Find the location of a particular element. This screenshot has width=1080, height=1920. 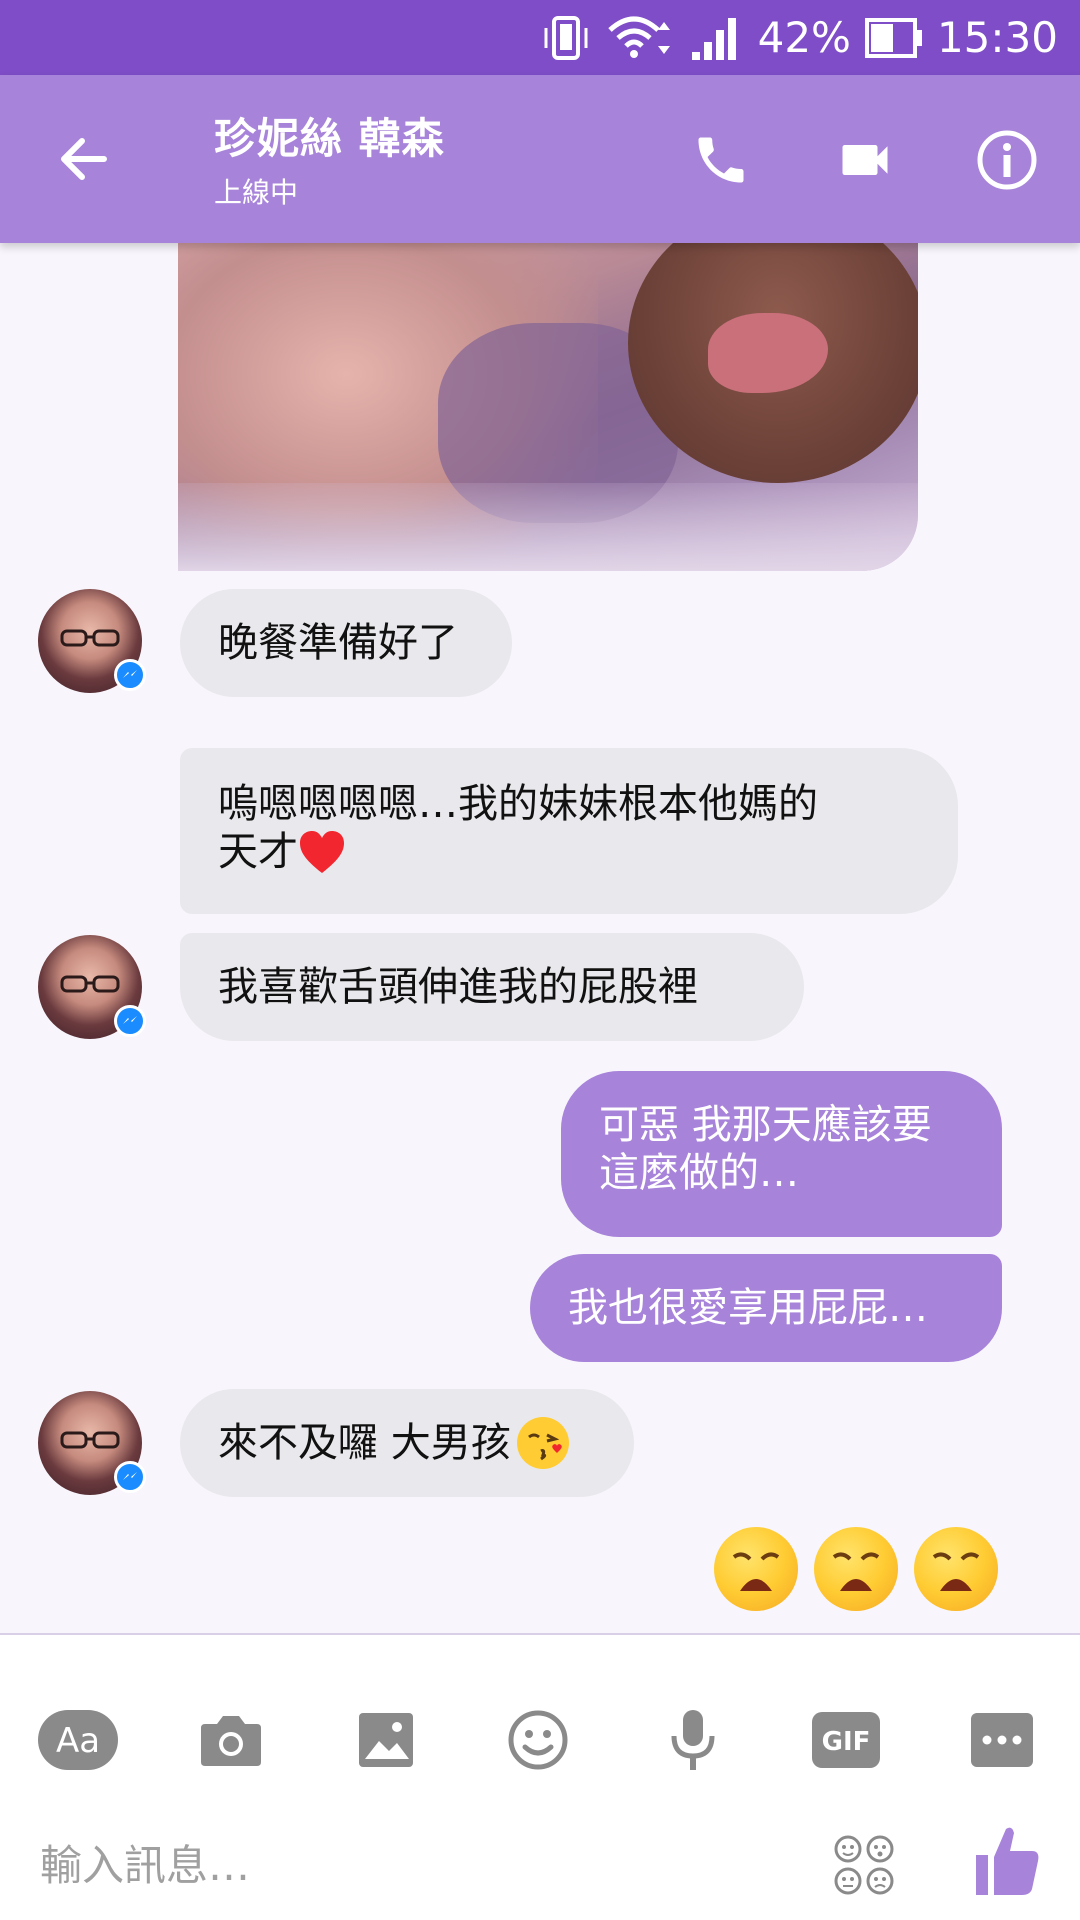

battery-icon is located at coordinates (893, 37).